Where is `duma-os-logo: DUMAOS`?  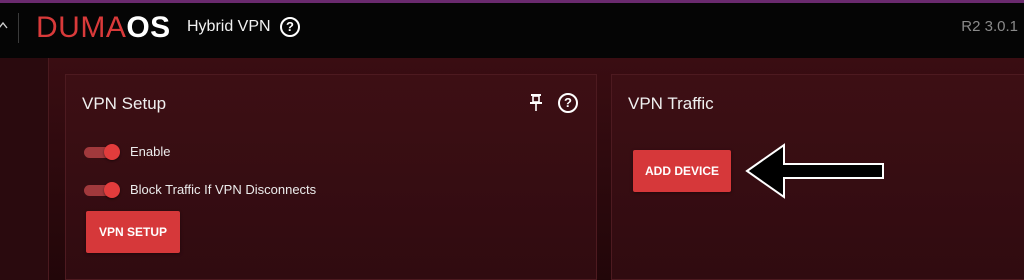 duma-os-logo: DUMAOS is located at coordinates (103, 28).